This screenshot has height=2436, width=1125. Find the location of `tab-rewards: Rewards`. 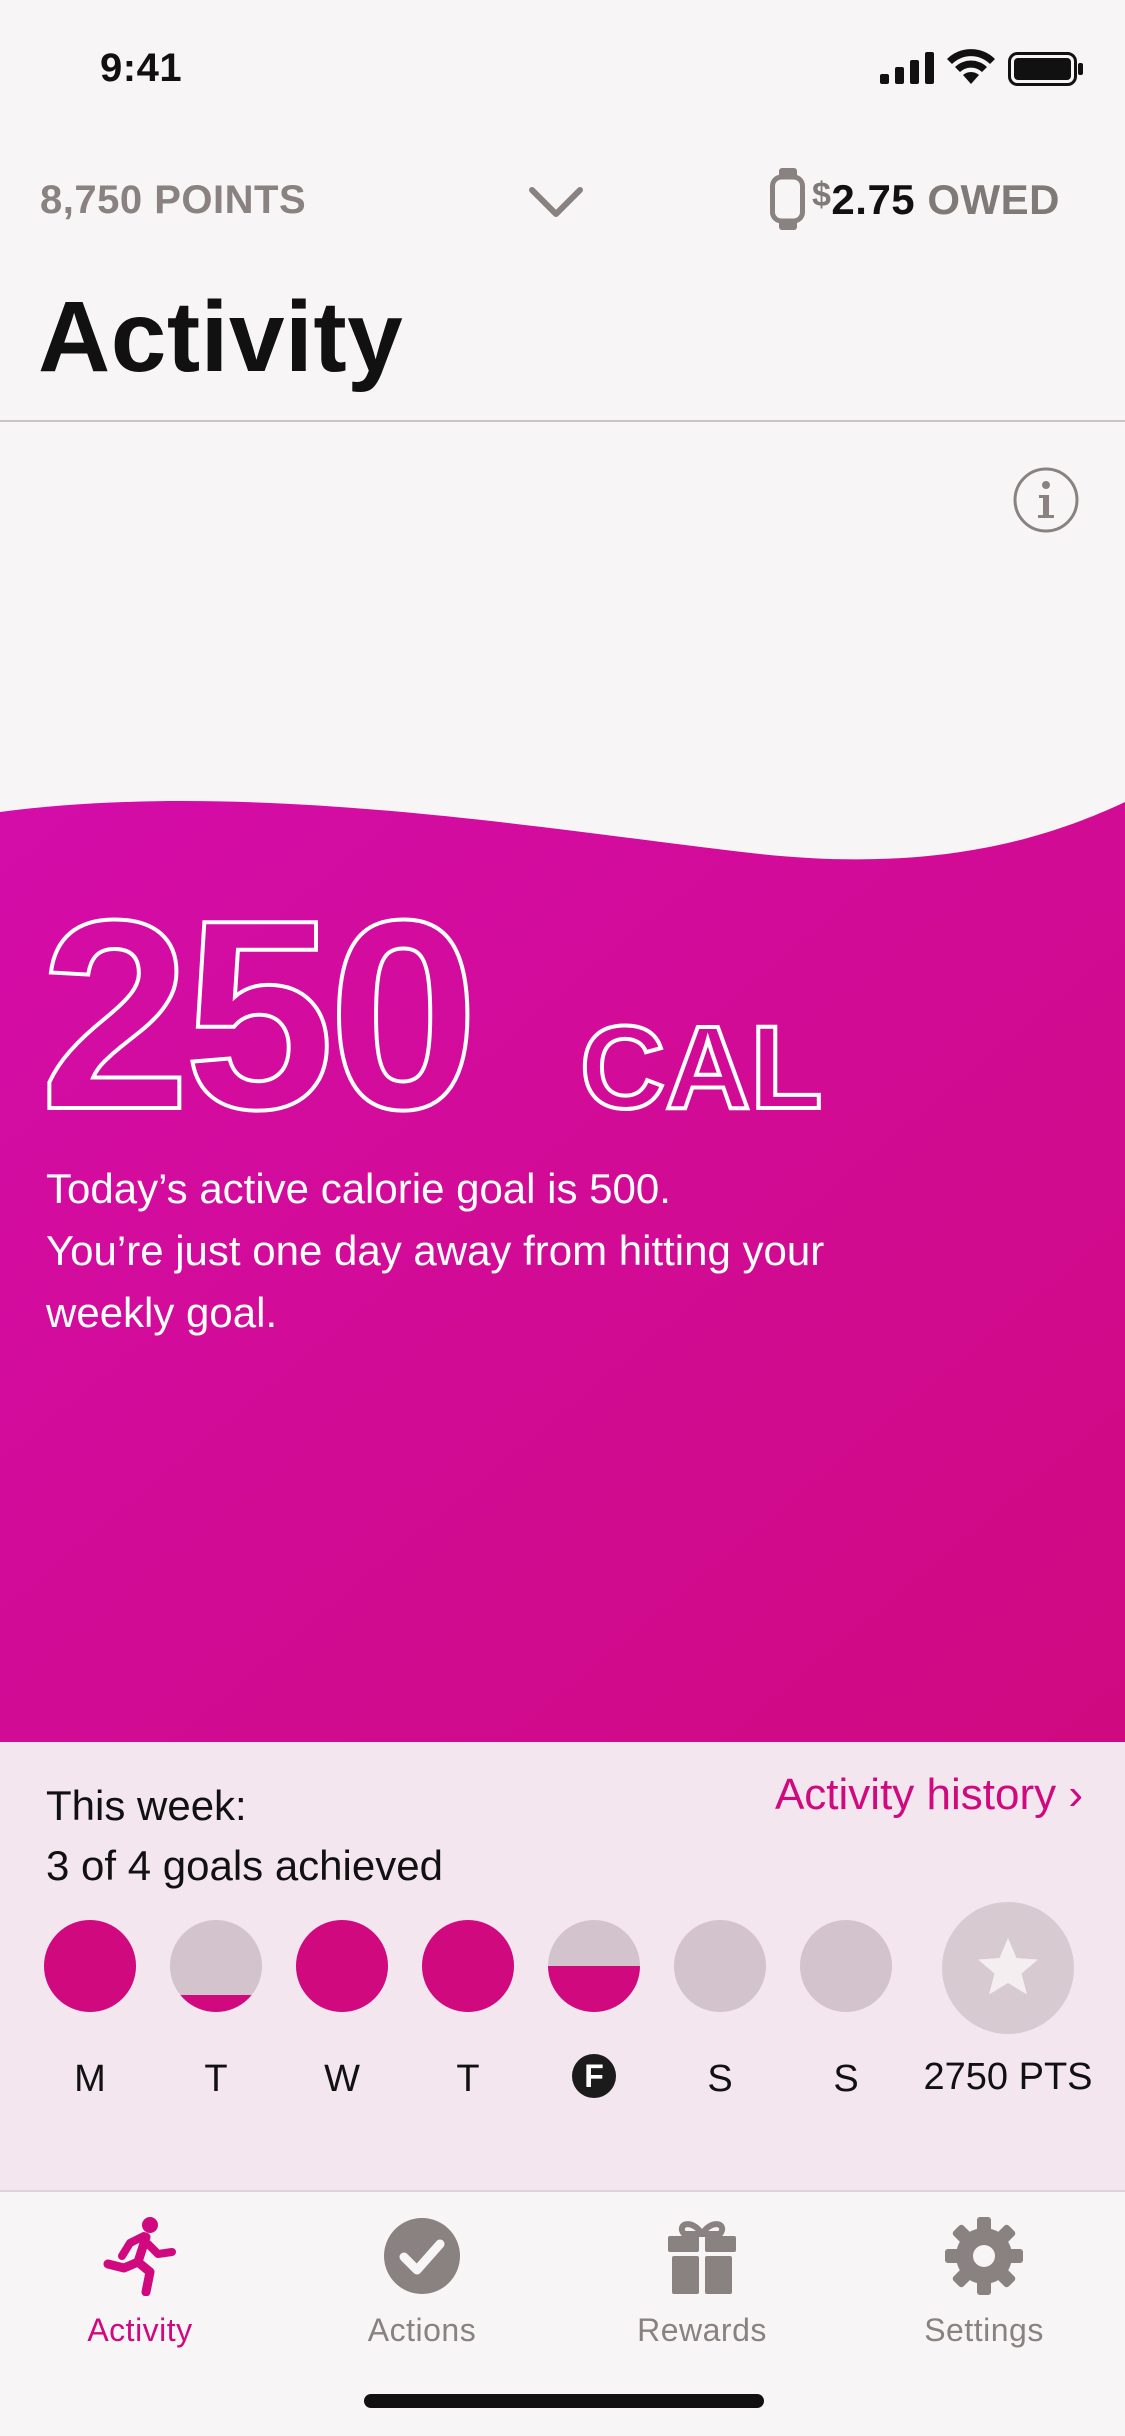

tab-rewards: Rewards is located at coordinates (702, 2281).